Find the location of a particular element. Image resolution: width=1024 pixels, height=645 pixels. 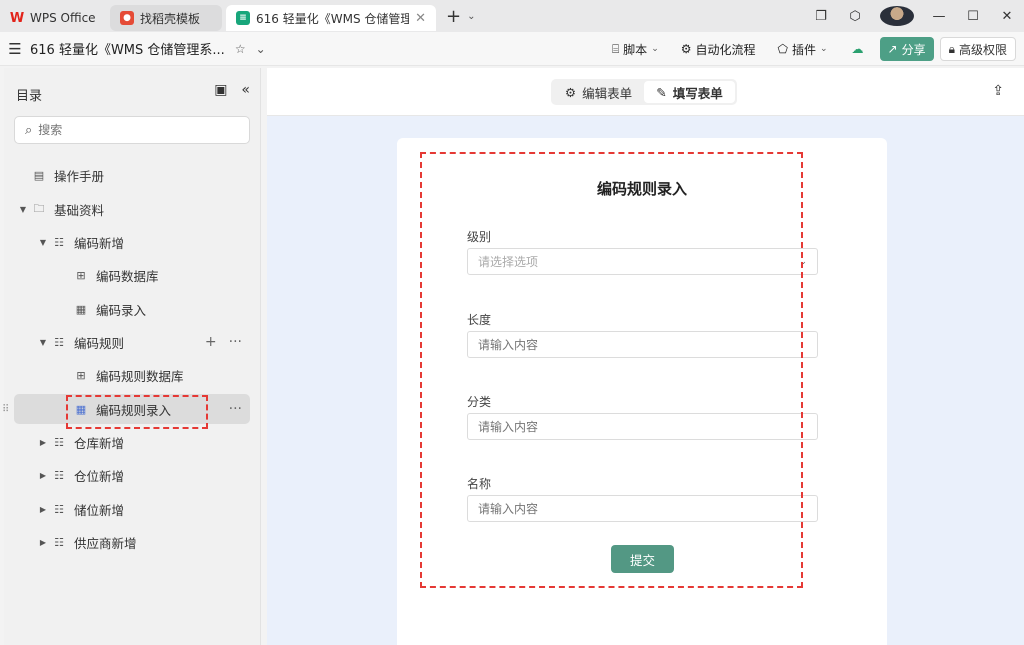

pencil-icon: ✎ is located at coordinates (661, 92).